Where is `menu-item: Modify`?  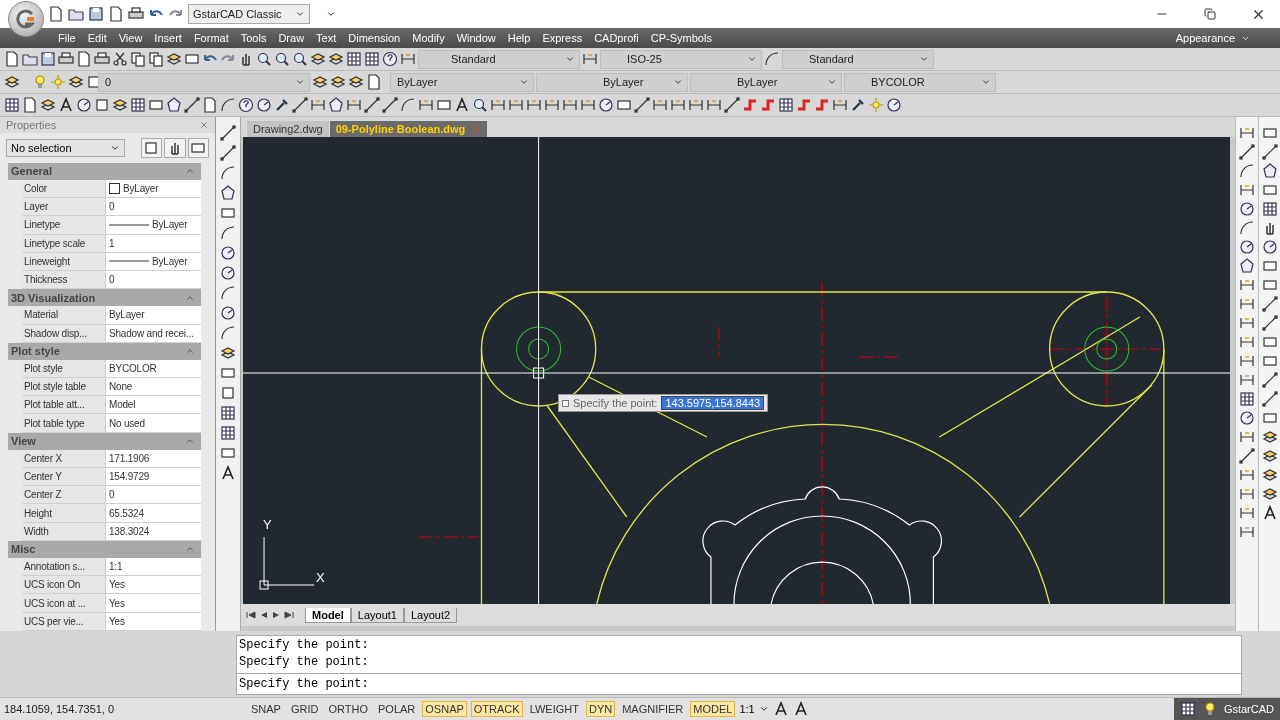 menu-item: Modify is located at coordinates (428, 38).